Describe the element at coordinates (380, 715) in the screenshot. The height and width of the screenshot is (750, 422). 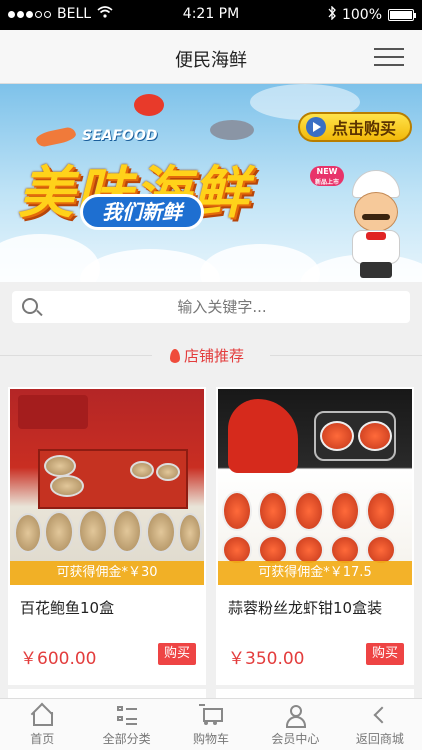
I see `back-icon` at that location.